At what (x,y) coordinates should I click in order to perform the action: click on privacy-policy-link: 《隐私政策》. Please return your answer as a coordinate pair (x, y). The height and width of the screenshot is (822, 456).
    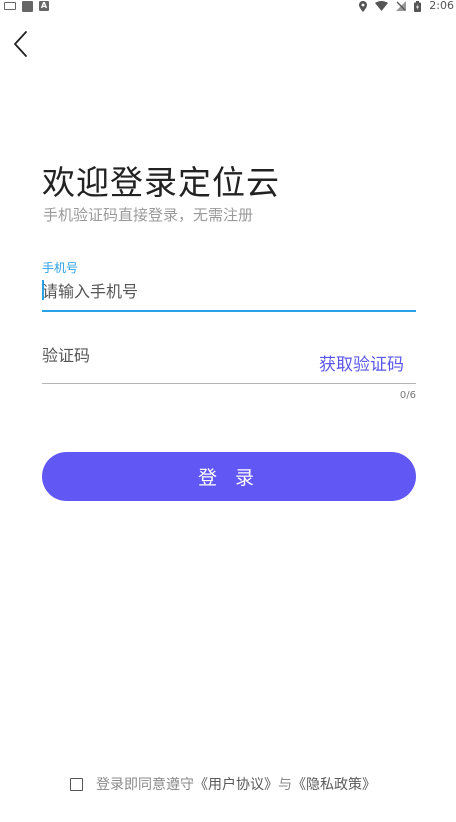
    Looking at the image, I should click on (334, 784).